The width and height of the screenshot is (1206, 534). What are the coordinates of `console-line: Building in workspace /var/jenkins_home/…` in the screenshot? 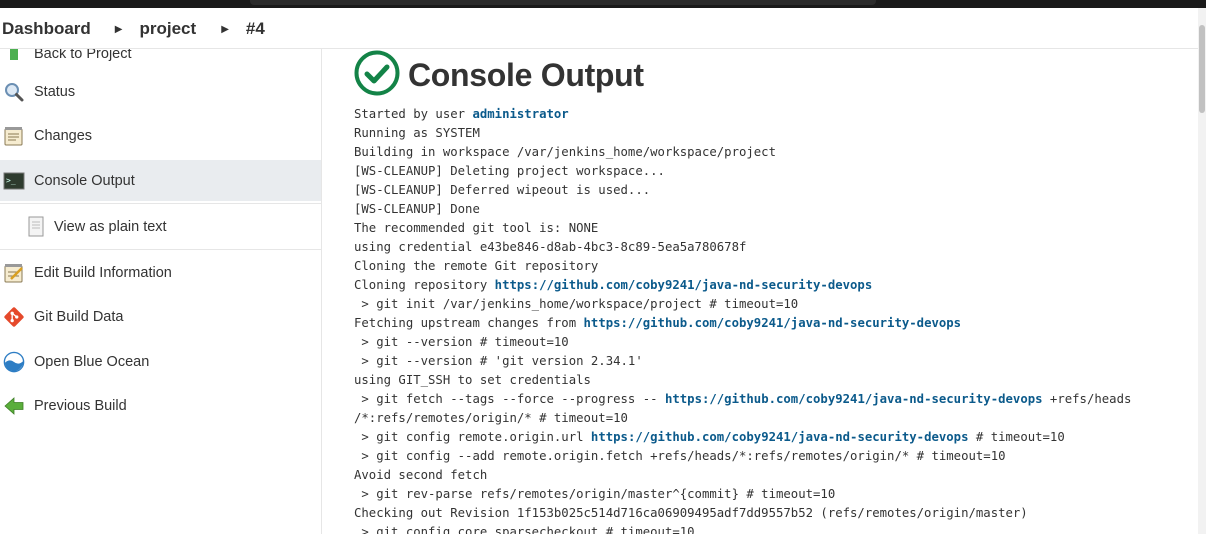 It's located at (769, 152).